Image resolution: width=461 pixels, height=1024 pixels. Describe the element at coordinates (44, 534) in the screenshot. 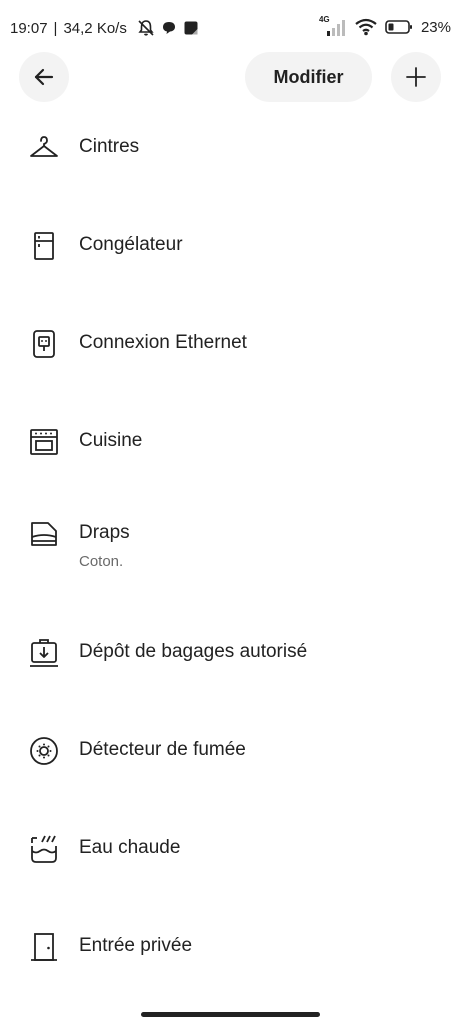

I see `bed-sheets-icon` at that location.